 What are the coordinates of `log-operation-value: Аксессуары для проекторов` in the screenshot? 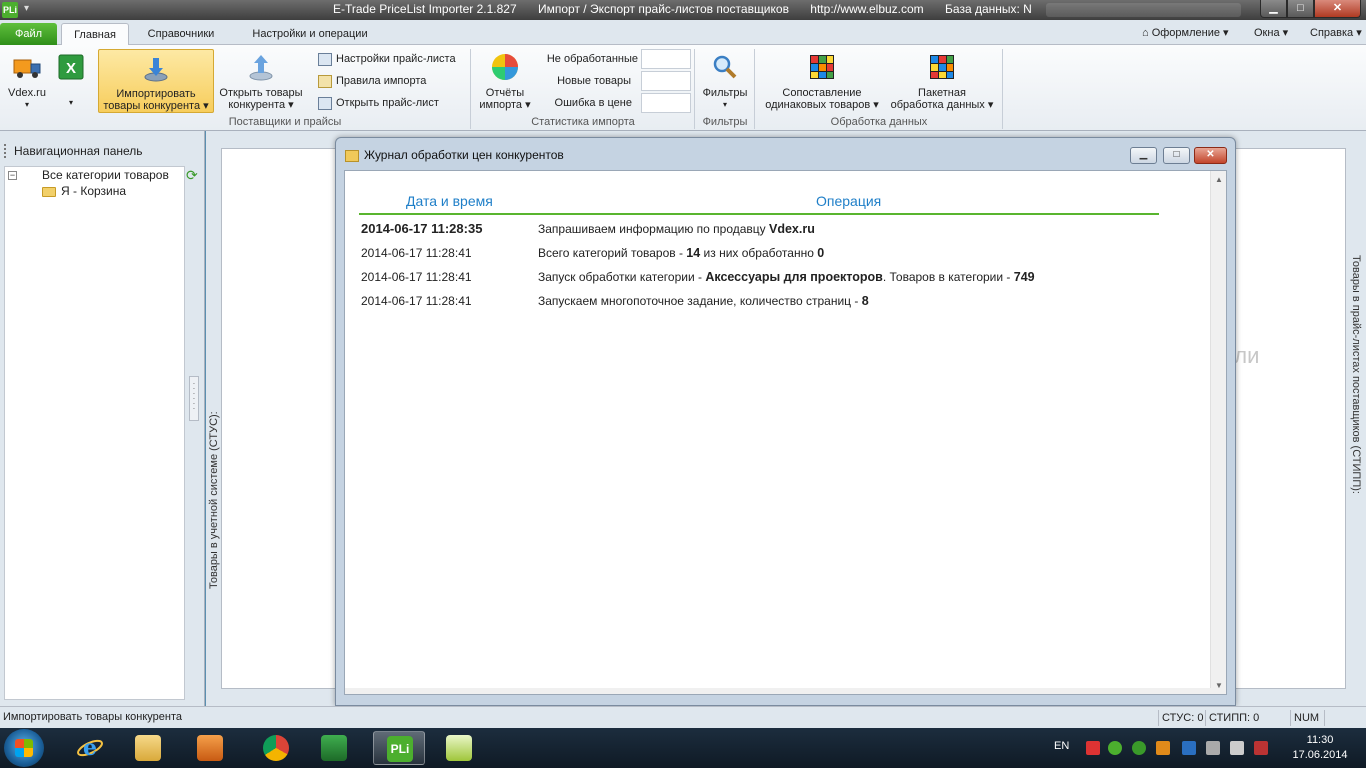 It's located at (794, 277).